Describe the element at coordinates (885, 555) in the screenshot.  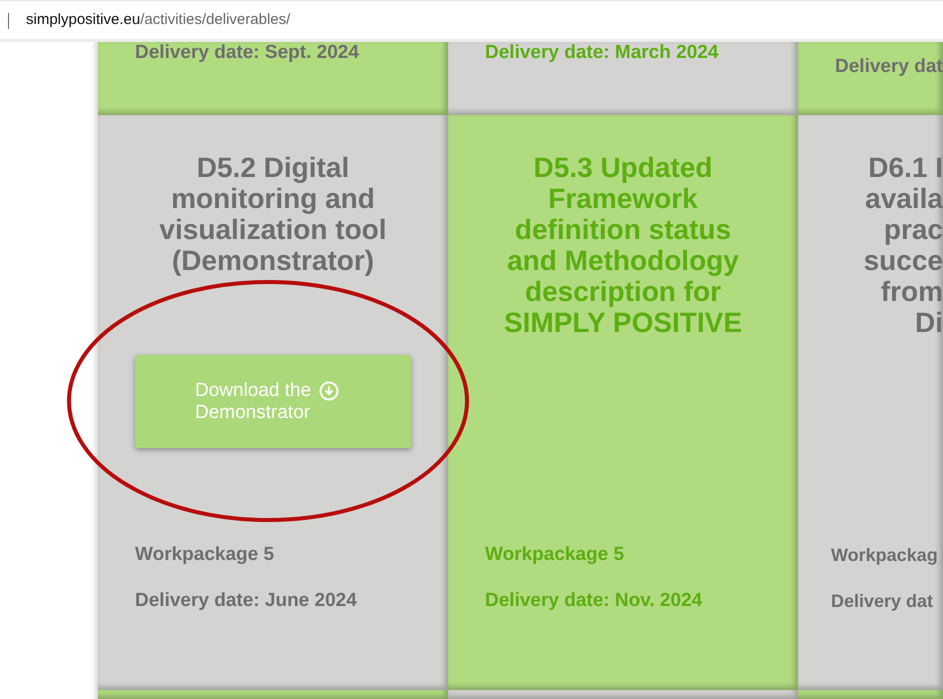
I see `workpackage-label: Workpackag` at that location.